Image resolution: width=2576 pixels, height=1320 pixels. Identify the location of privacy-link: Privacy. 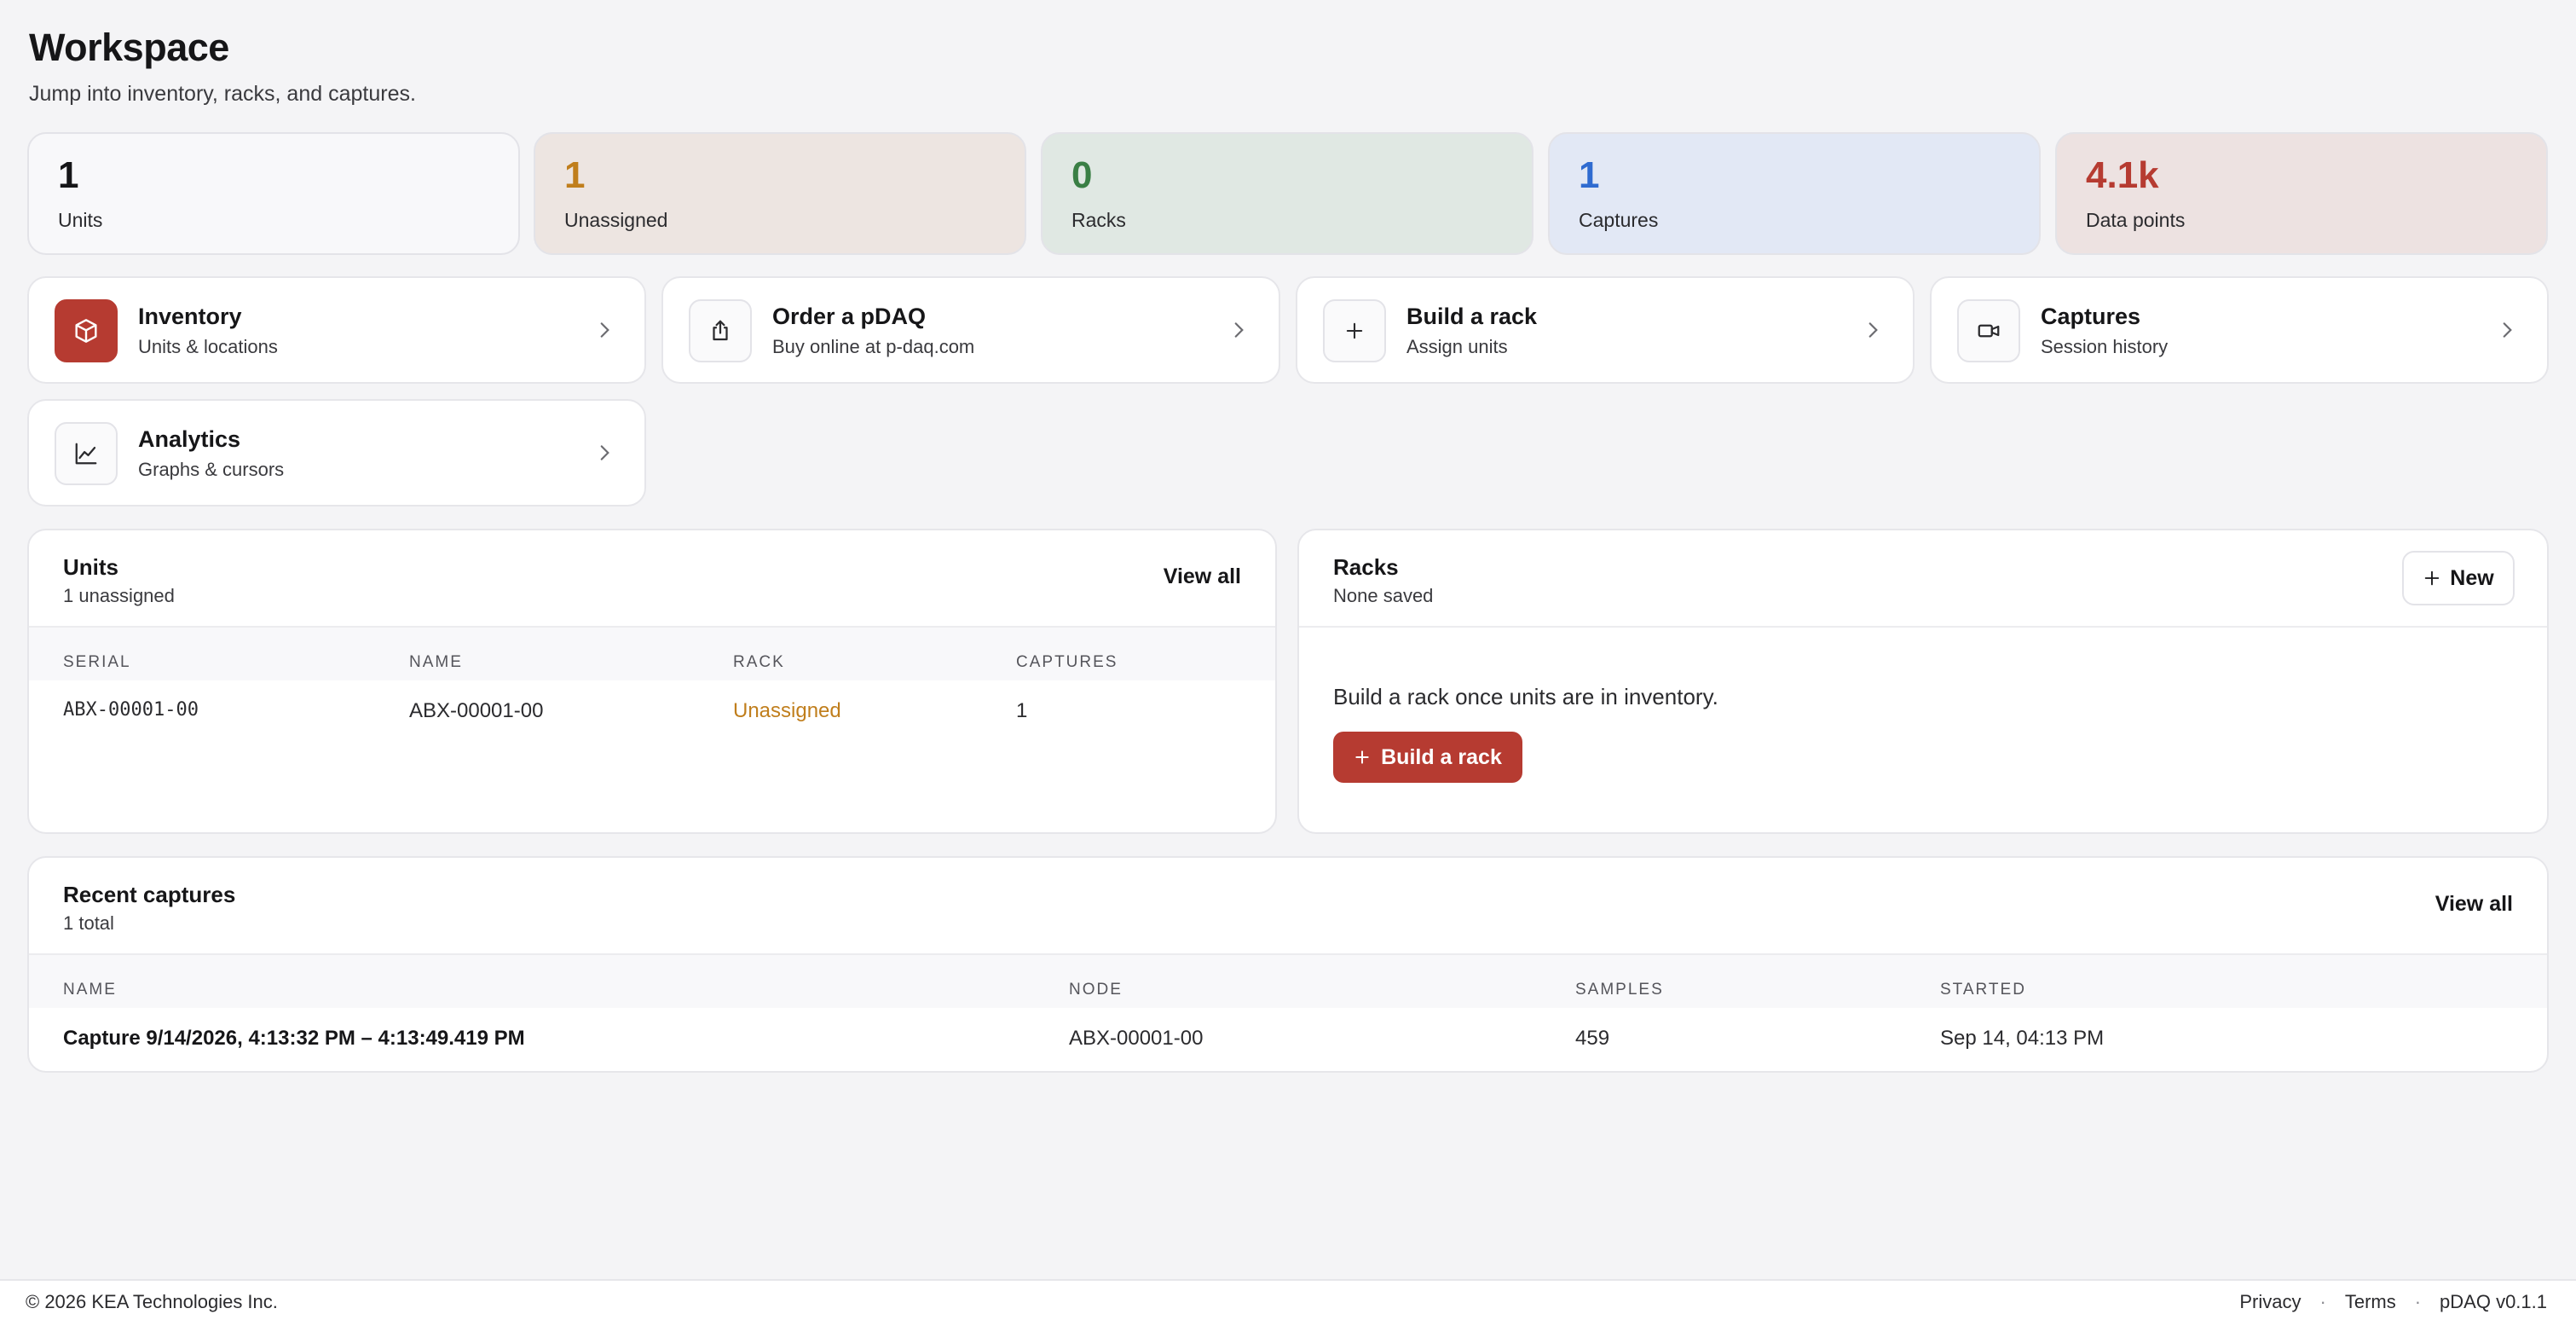
(2270, 1302).